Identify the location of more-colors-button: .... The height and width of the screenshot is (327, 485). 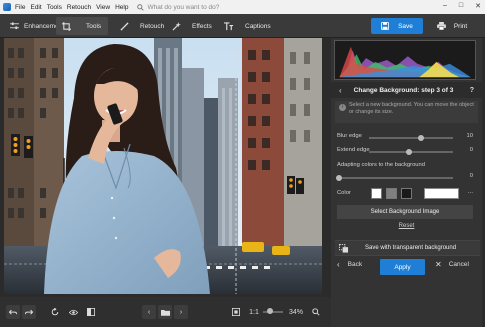
(470, 192).